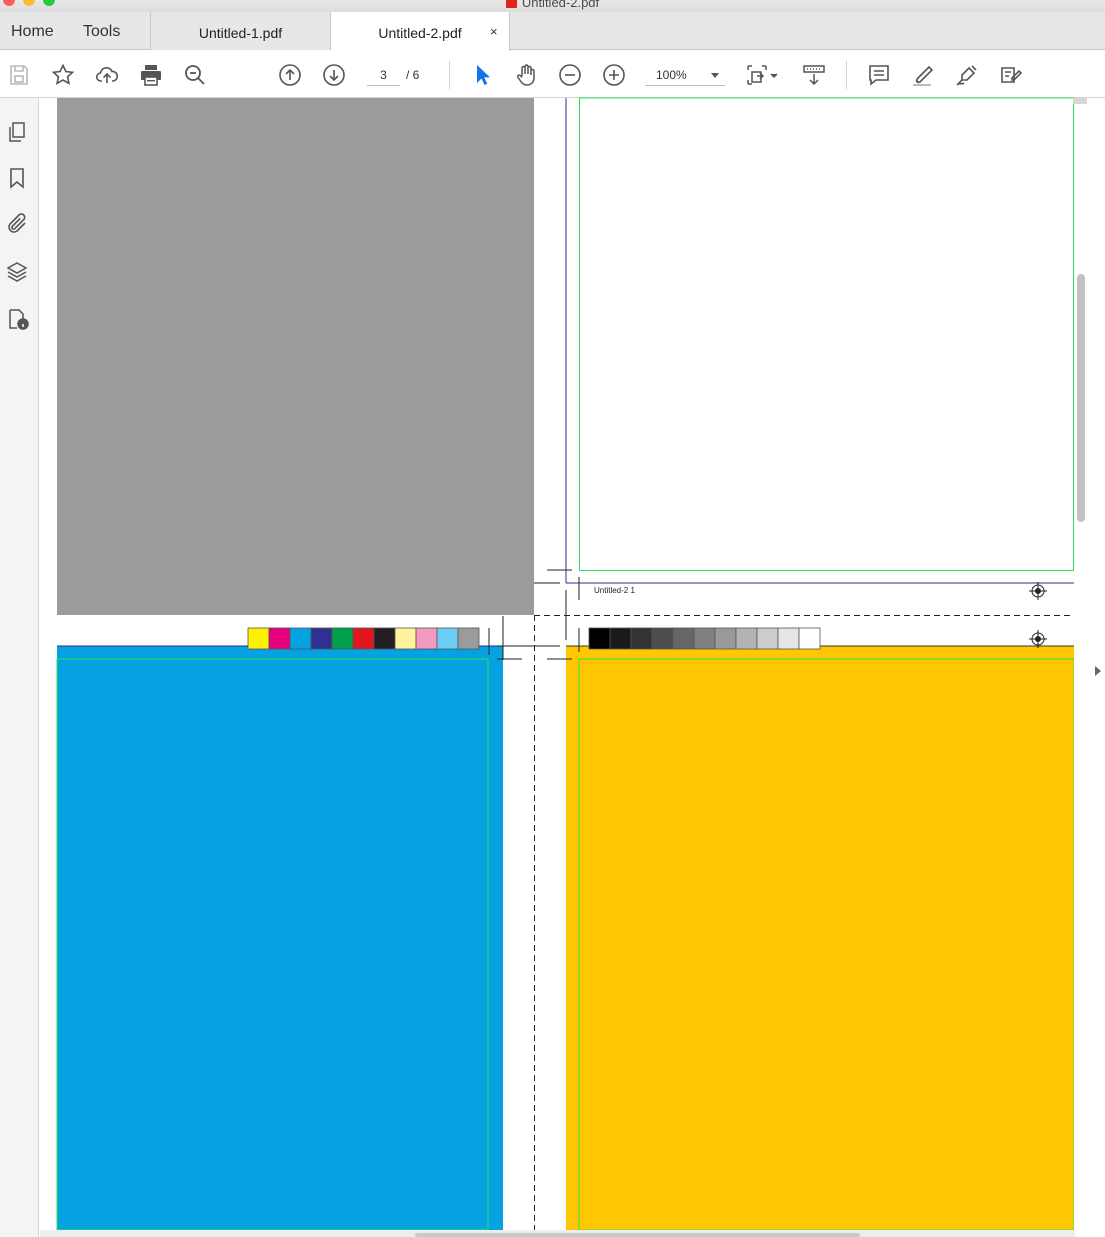 Image resolution: width=1105 pixels, height=1237 pixels. What do you see at coordinates (614, 590) in the screenshot?
I see `page-slug-label: Untitled-2 1` at bounding box center [614, 590].